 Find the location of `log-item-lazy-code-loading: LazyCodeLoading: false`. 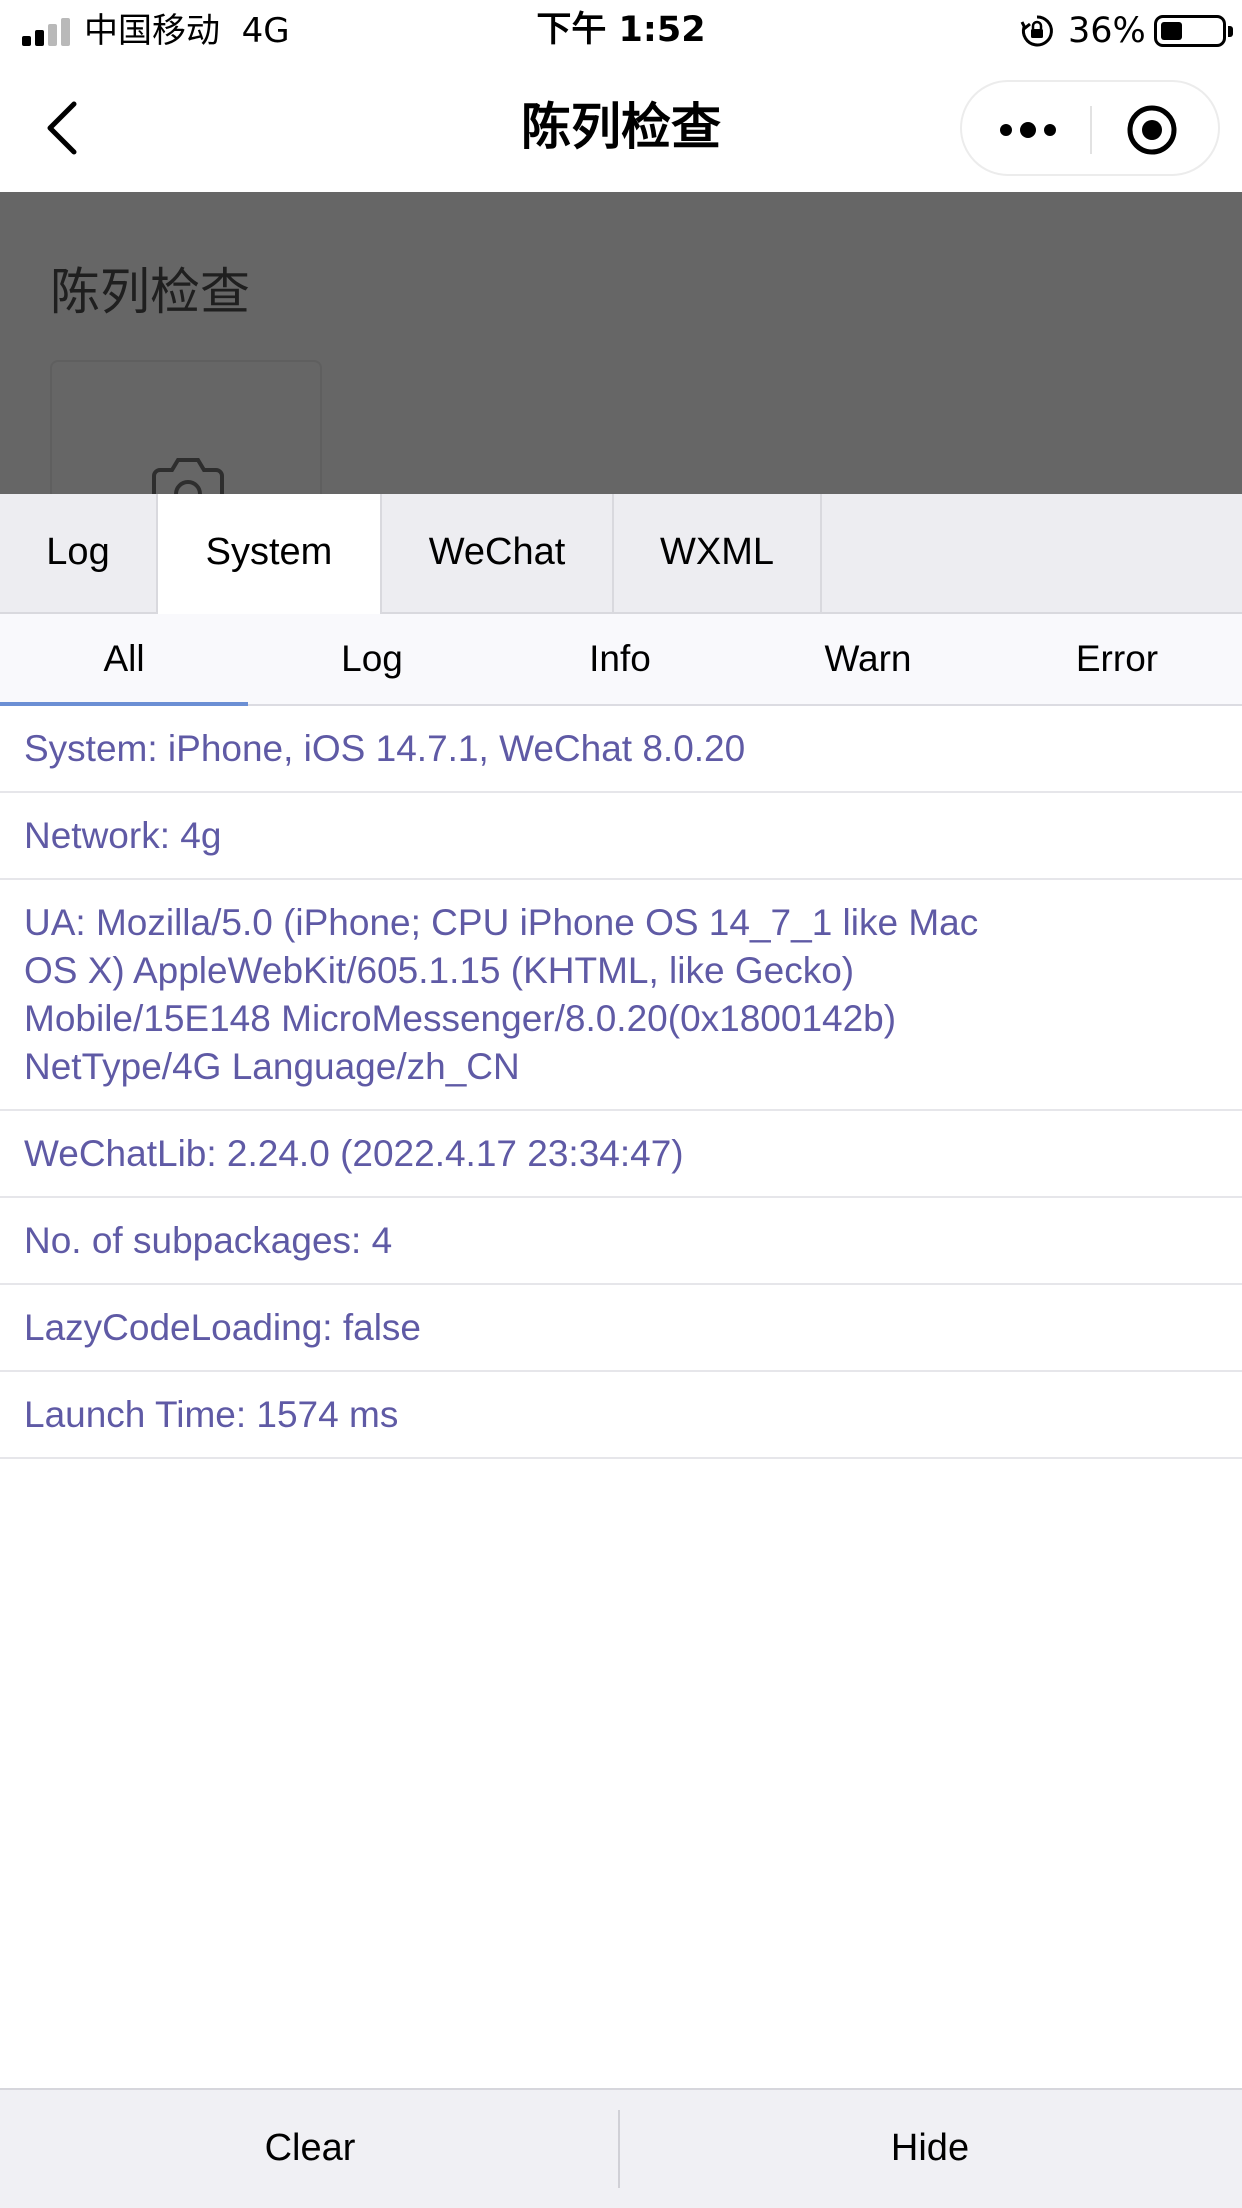

log-item-lazy-code-loading: LazyCodeLoading: false is located at coordinates (621, 1328).